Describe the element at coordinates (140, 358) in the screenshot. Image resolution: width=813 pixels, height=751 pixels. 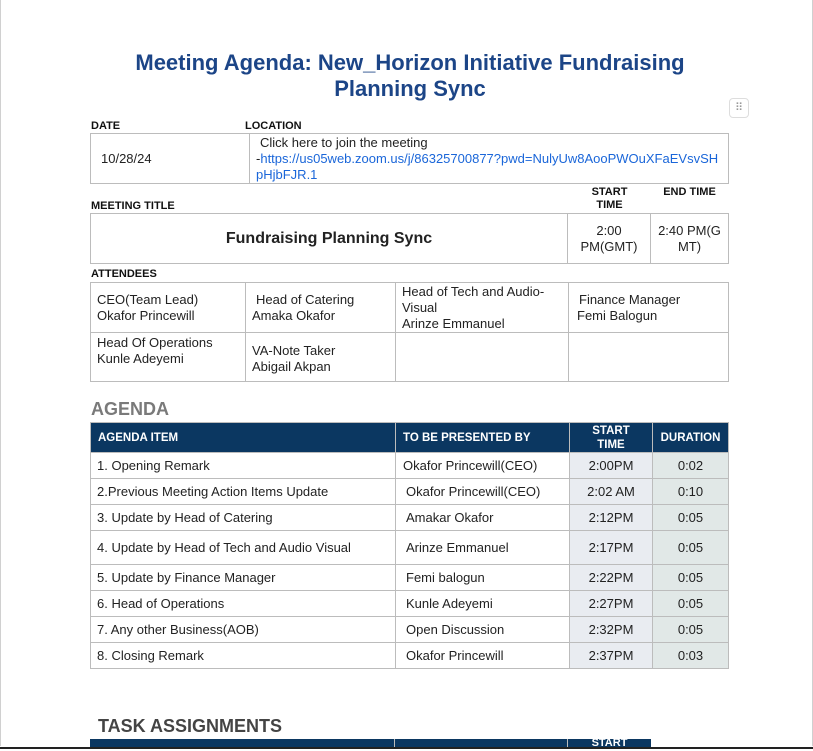
I see `attendee-name: Kunle Adeyemi` at that location.